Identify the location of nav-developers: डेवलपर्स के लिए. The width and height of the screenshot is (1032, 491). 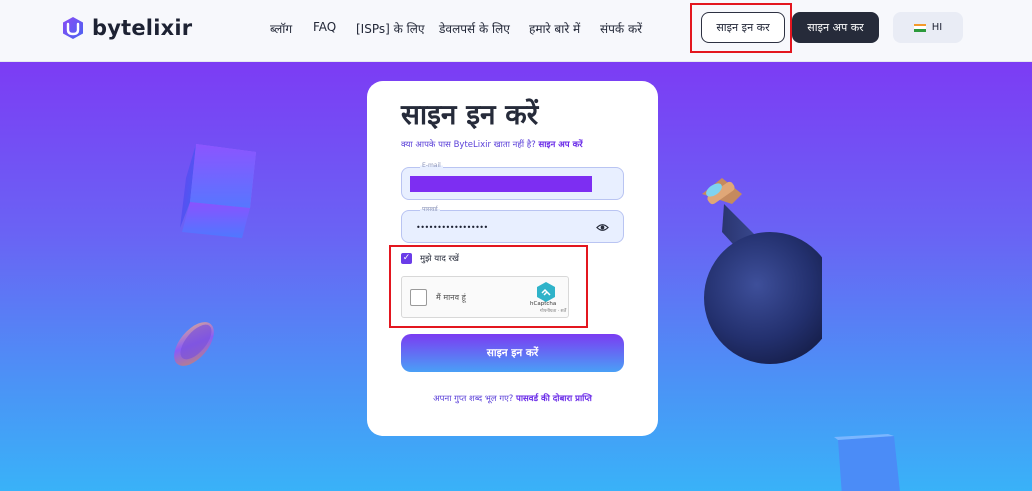
(474, 28).